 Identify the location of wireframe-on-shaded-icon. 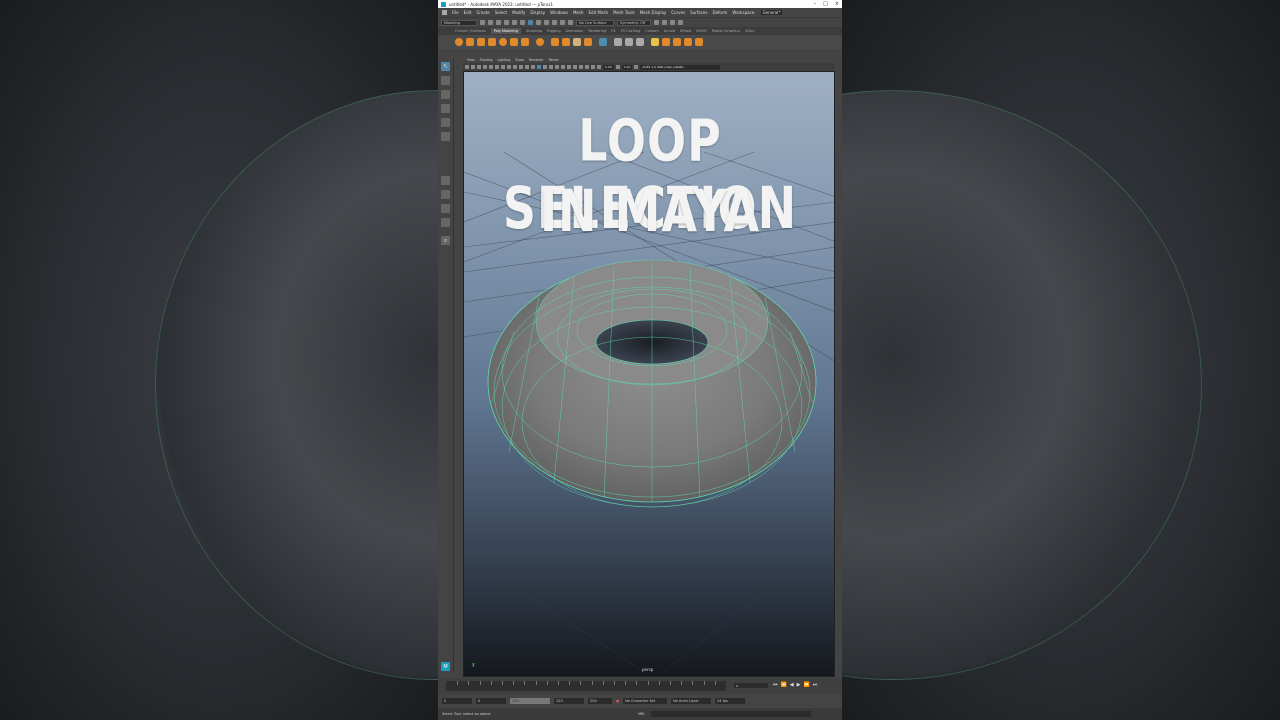
(539, 67).